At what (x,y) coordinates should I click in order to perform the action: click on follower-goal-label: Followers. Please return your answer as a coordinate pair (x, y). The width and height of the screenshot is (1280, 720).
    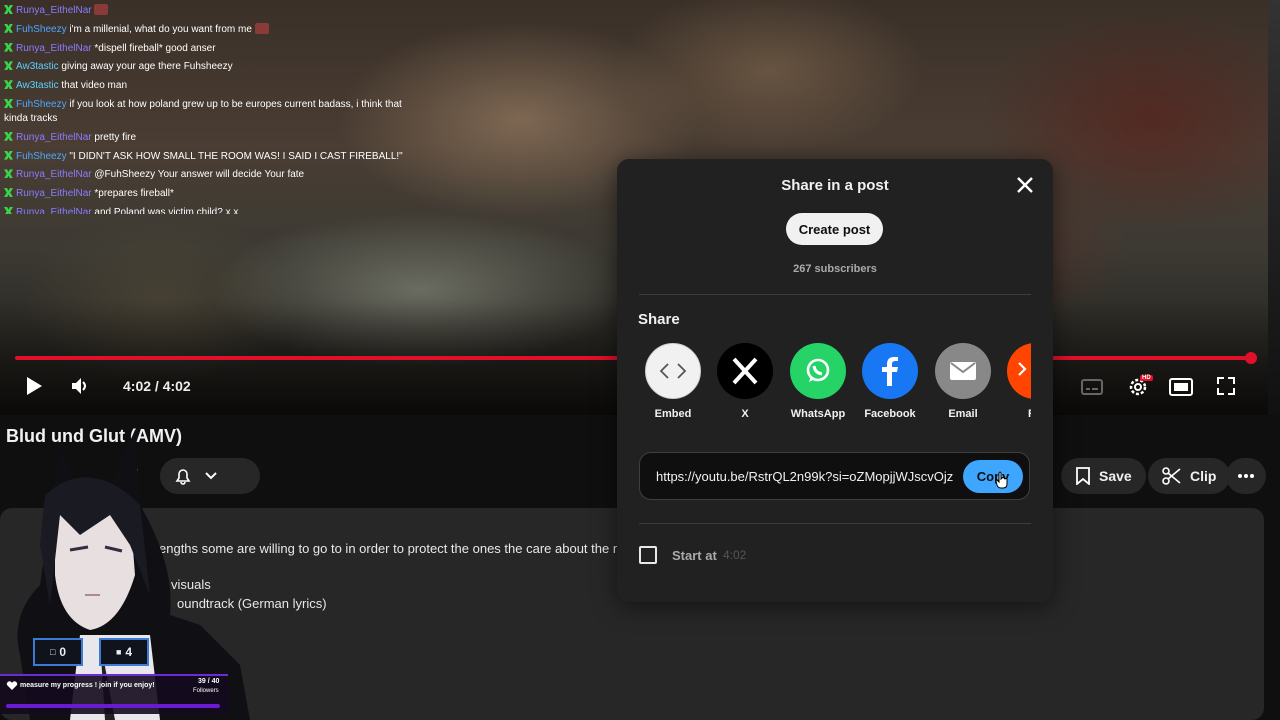
    Looking at the image, I should click on (206, 691).